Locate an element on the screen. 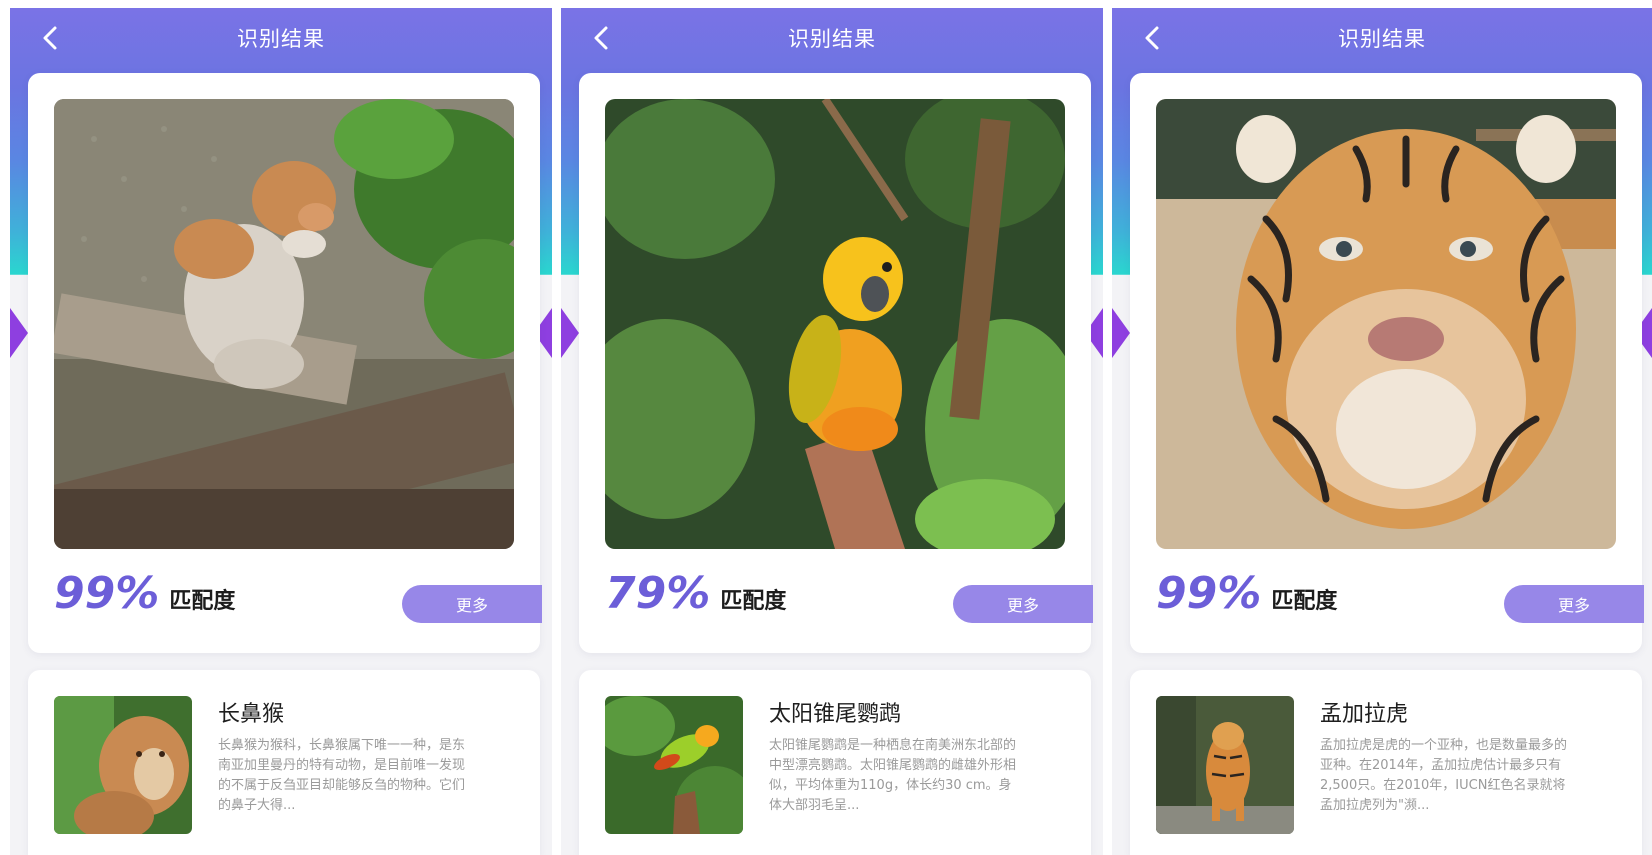 The width and height of the screenshot is (1652, 855). tiger-photo-illustration is located at coordinates (1386, 324).